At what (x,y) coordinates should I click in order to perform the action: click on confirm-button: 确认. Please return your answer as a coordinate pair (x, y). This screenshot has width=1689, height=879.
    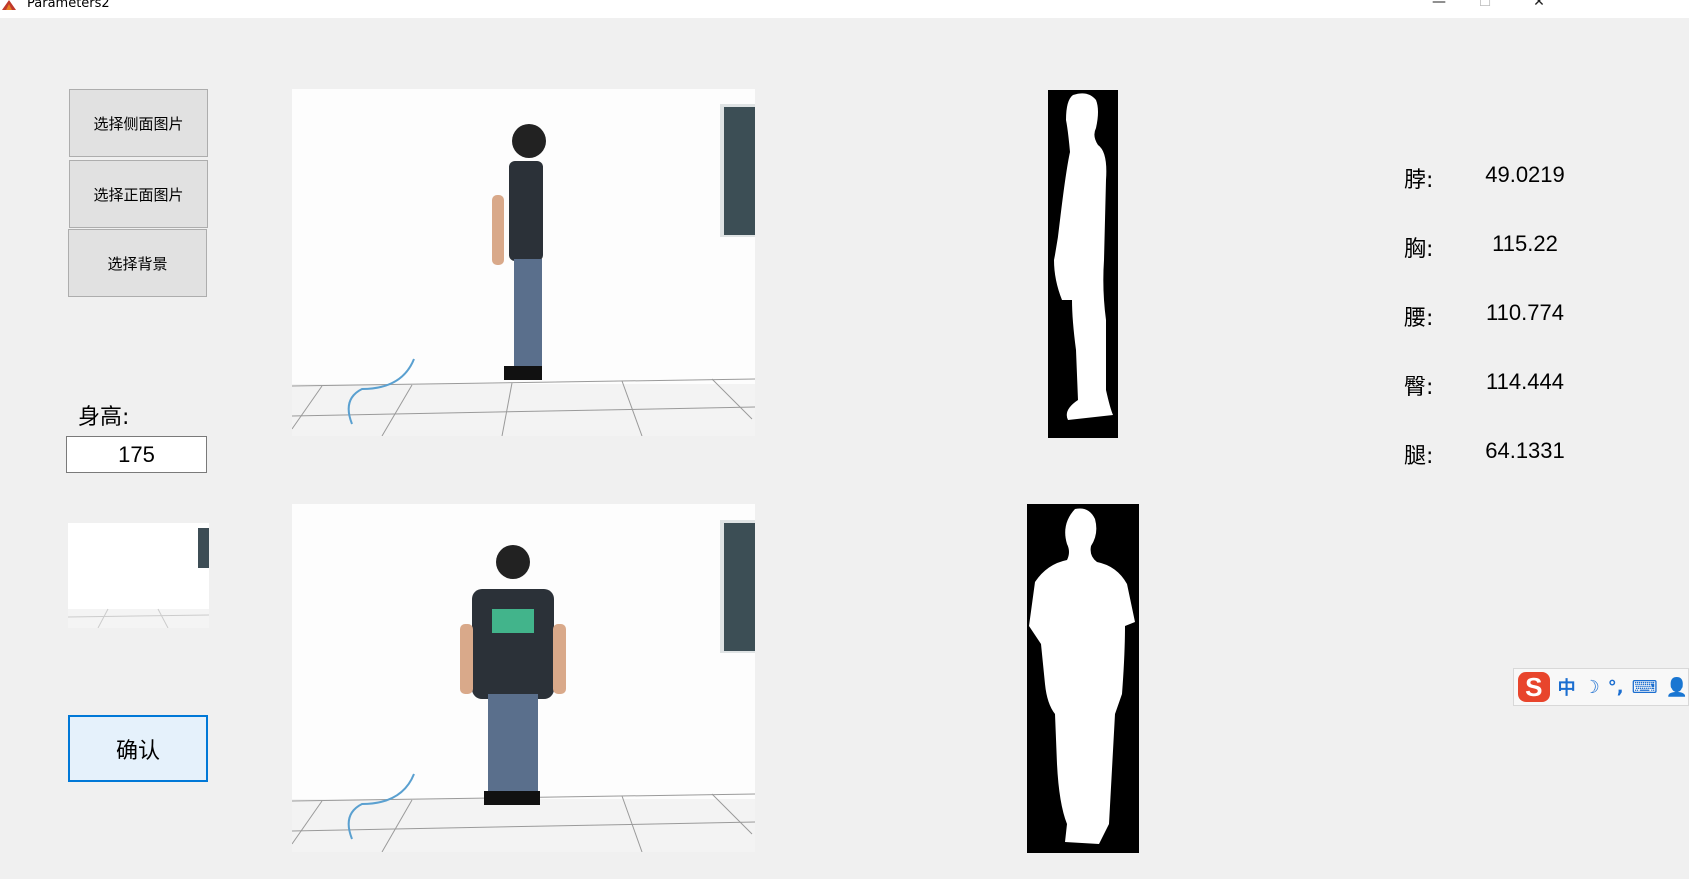
    Looking at the image, I should click on (138, 748).